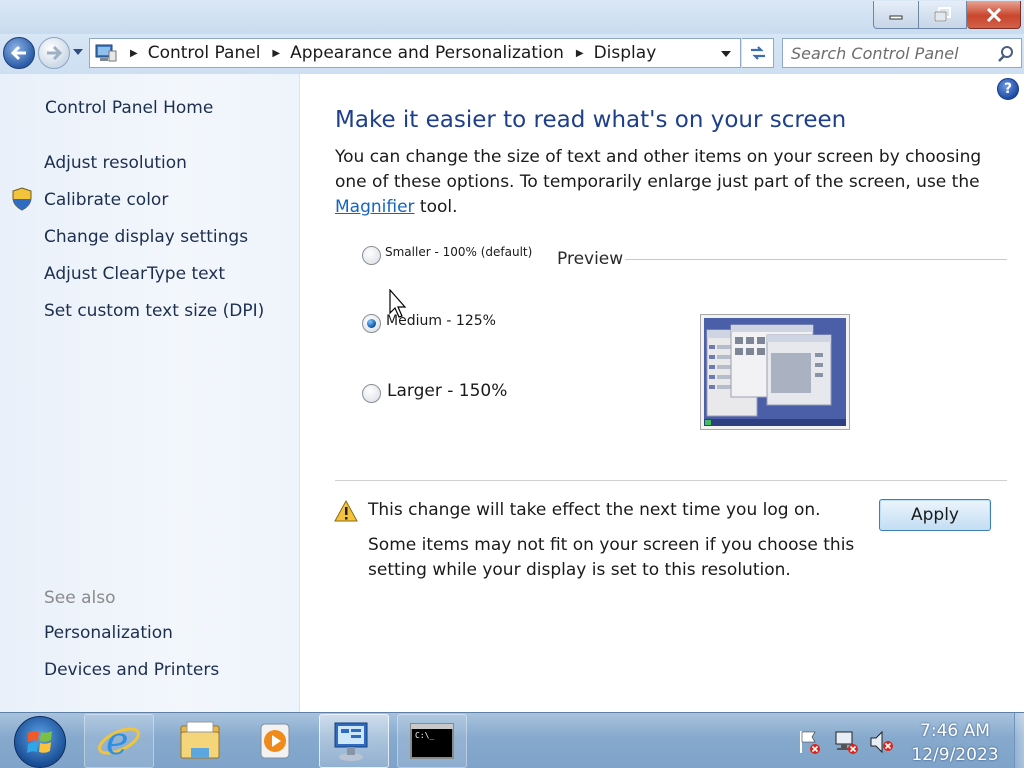 This screenshot has height=768, width=1024. I want to click on forward-button, so click(54, 53).